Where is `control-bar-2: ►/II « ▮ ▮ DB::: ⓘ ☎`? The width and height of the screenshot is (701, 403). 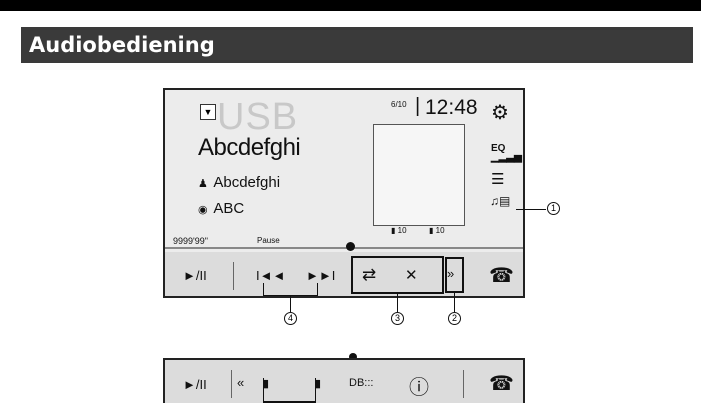 control-bar-2: ►/II « ▮ ▮ DB::: ⓘ ☎ is located at coordinates (344, 380).